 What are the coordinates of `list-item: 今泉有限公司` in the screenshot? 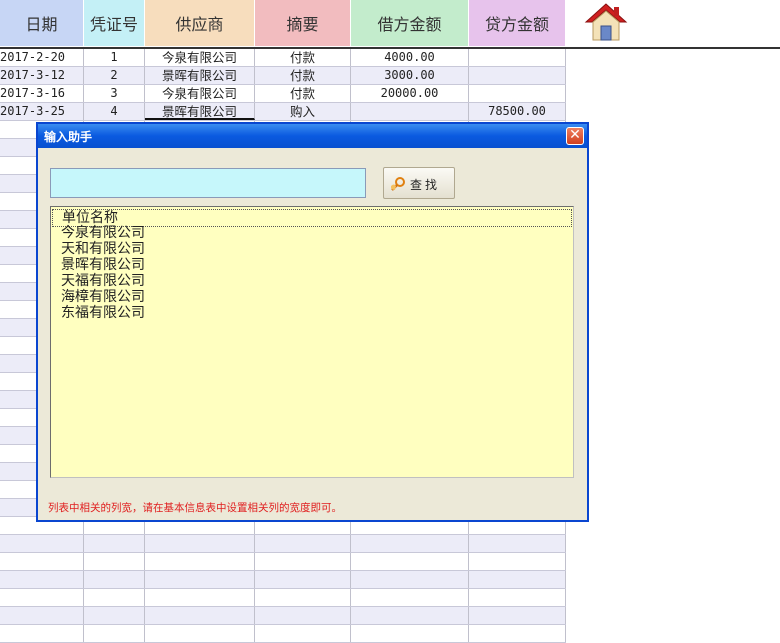 It's located at (103, 233).